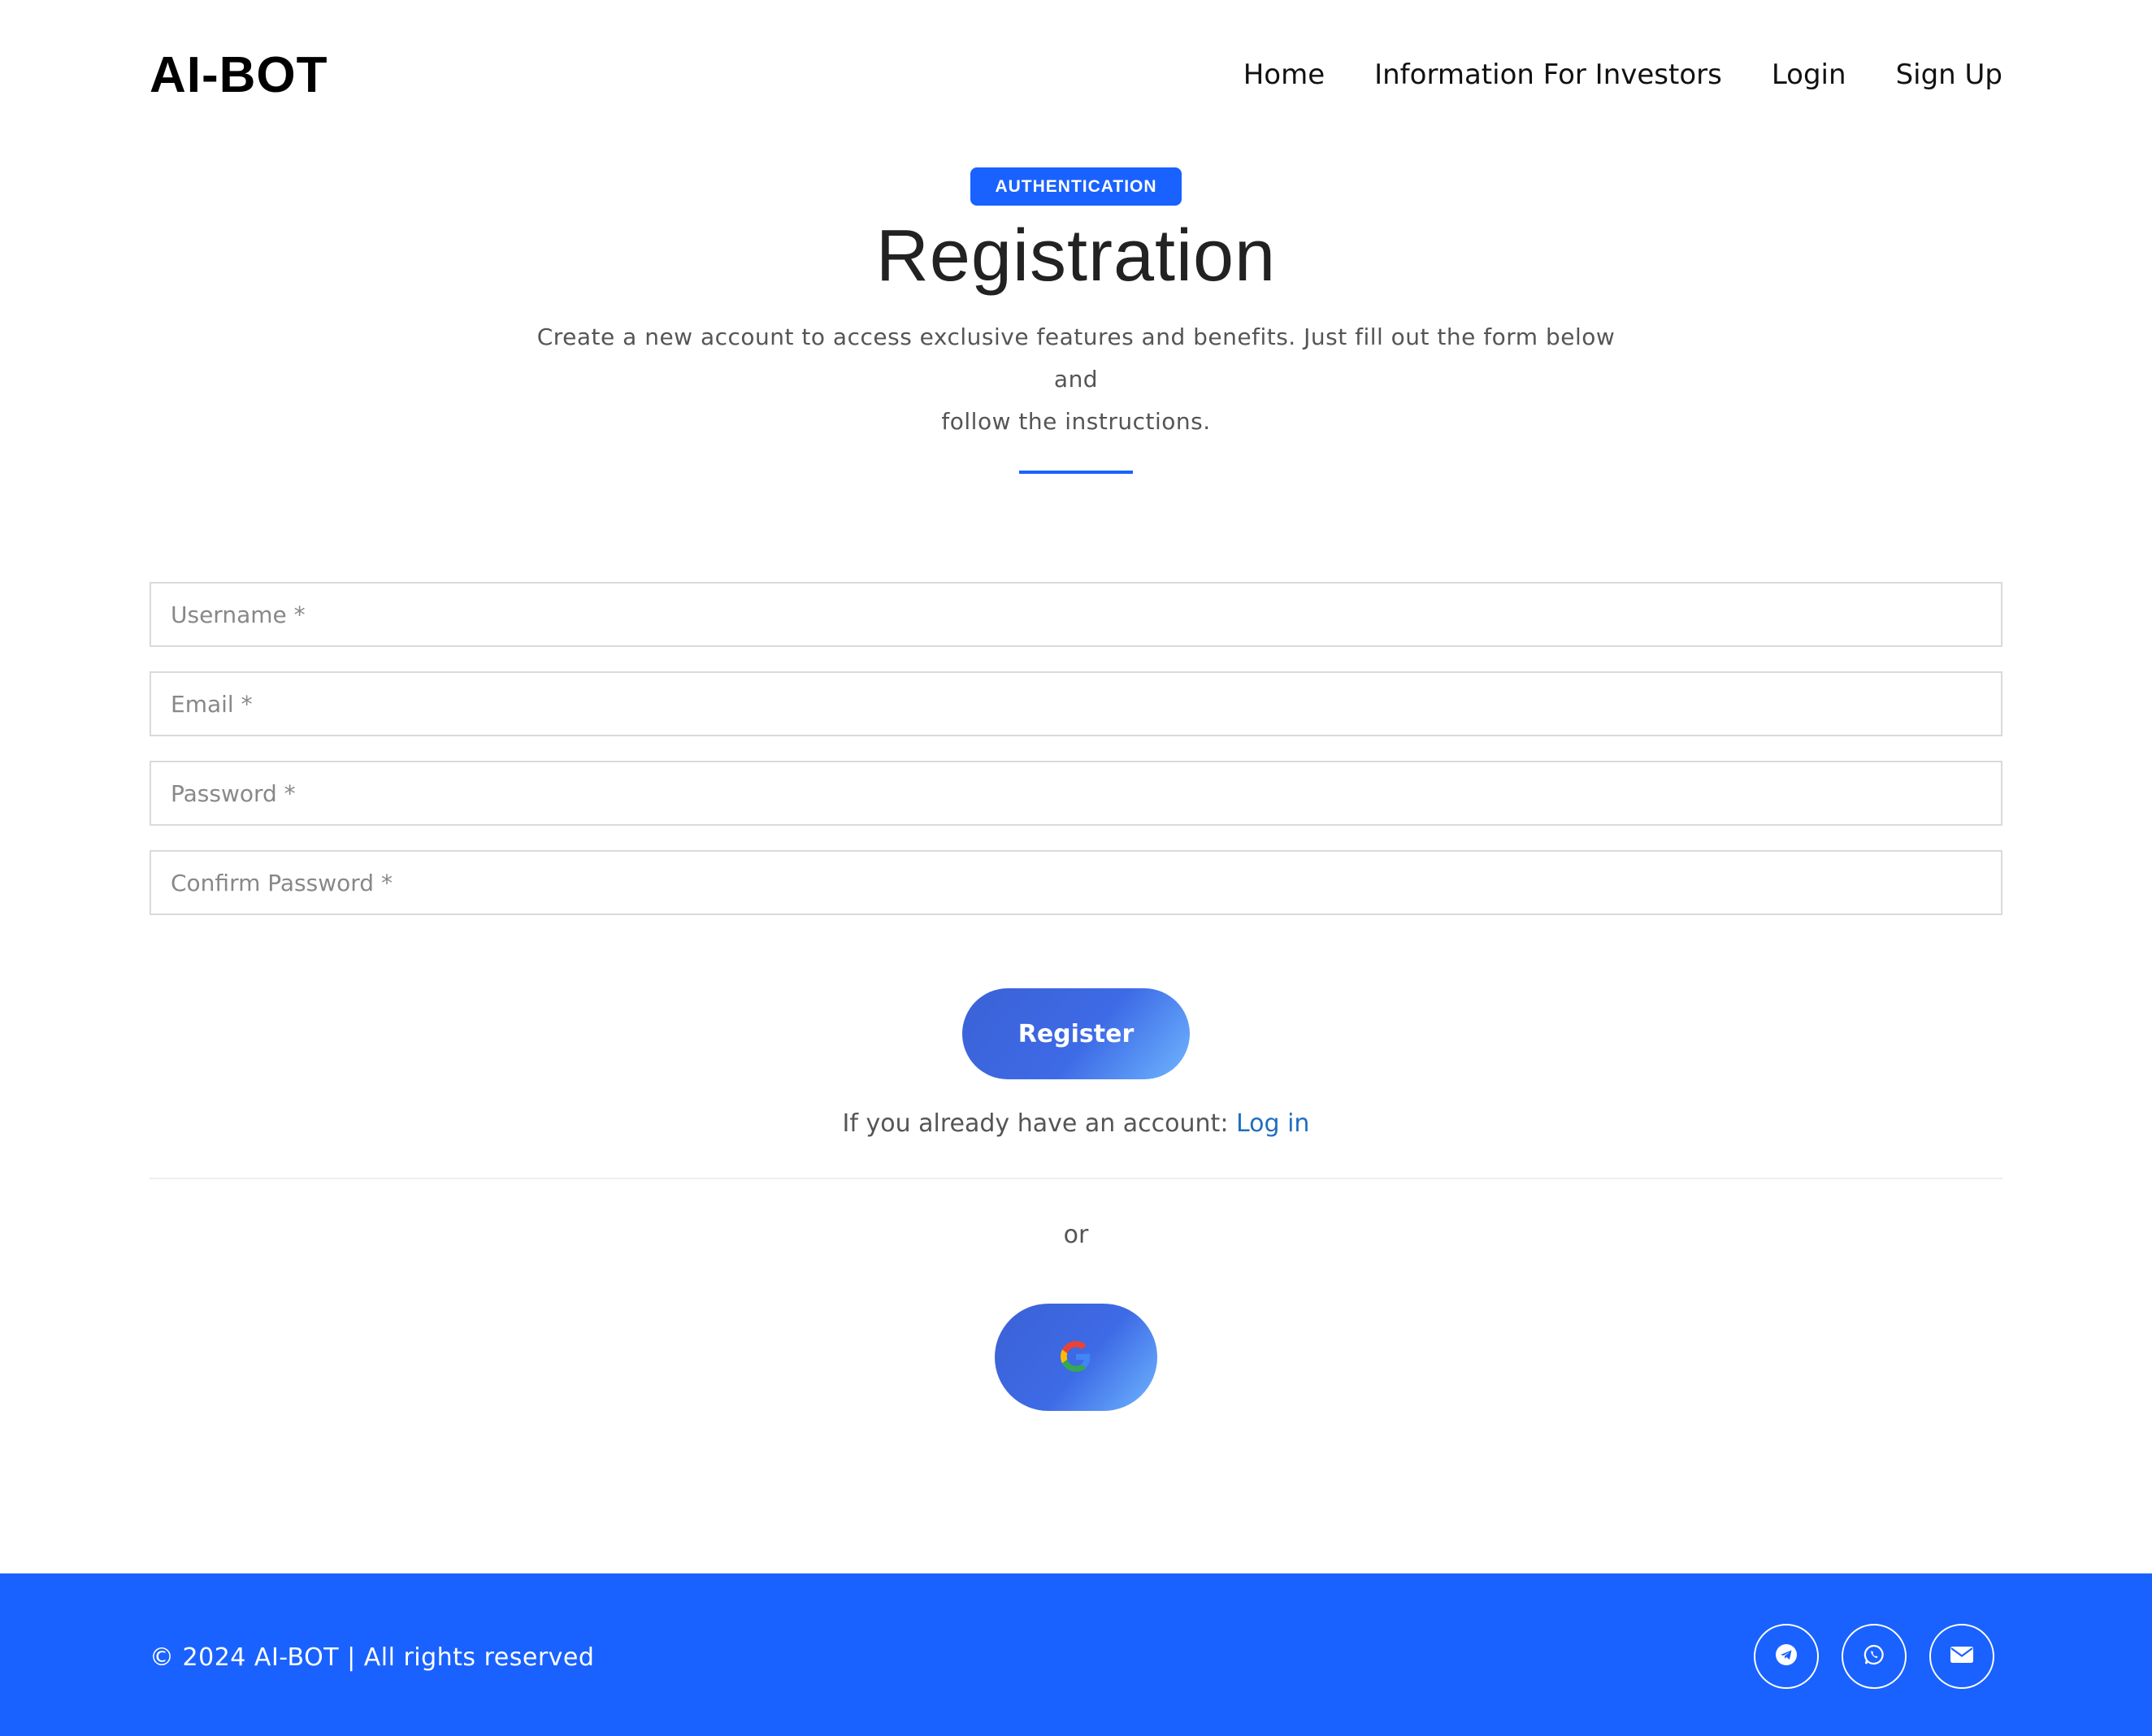  I want to click on envelope-icon, so click(1962, 1656).